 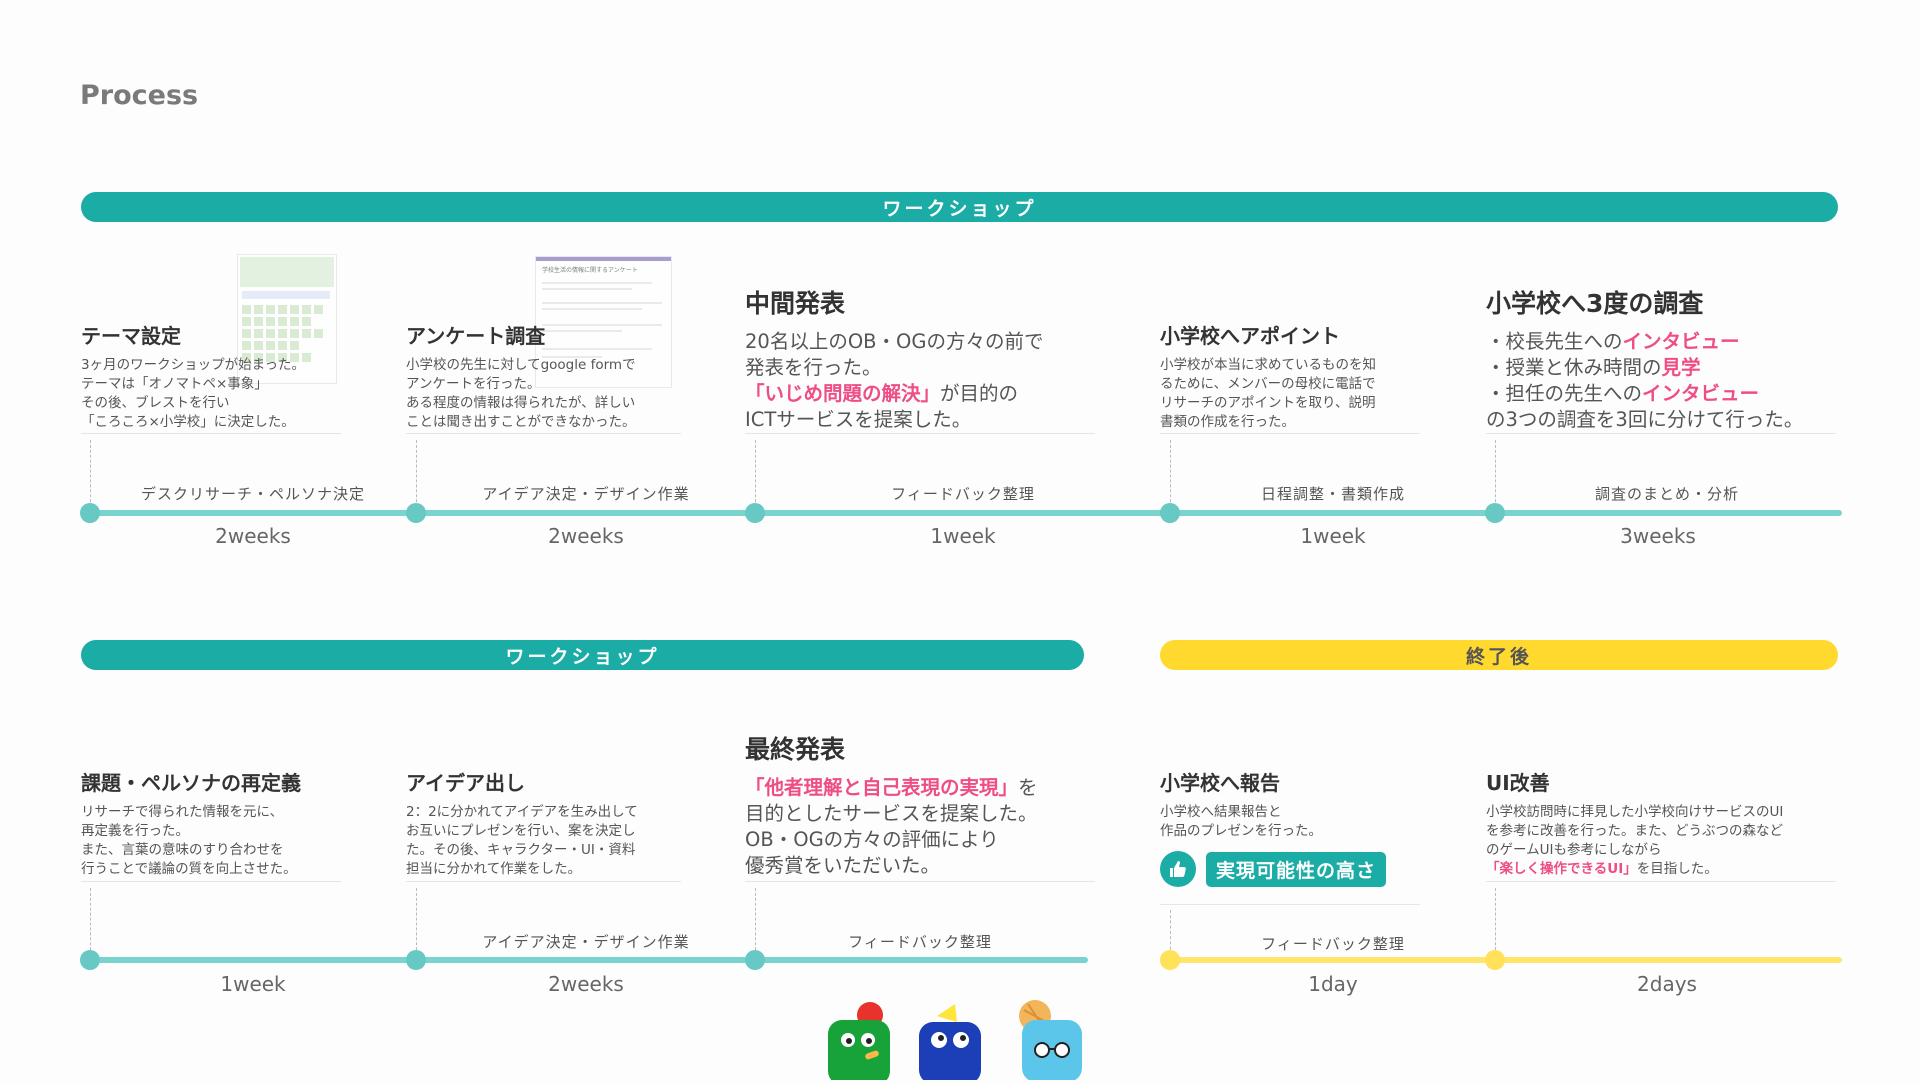 What do you see at coordinates (1701, 393) in the screenshot?
I see `highlight-text: インタビュー` at bounding box center [1701, 393].